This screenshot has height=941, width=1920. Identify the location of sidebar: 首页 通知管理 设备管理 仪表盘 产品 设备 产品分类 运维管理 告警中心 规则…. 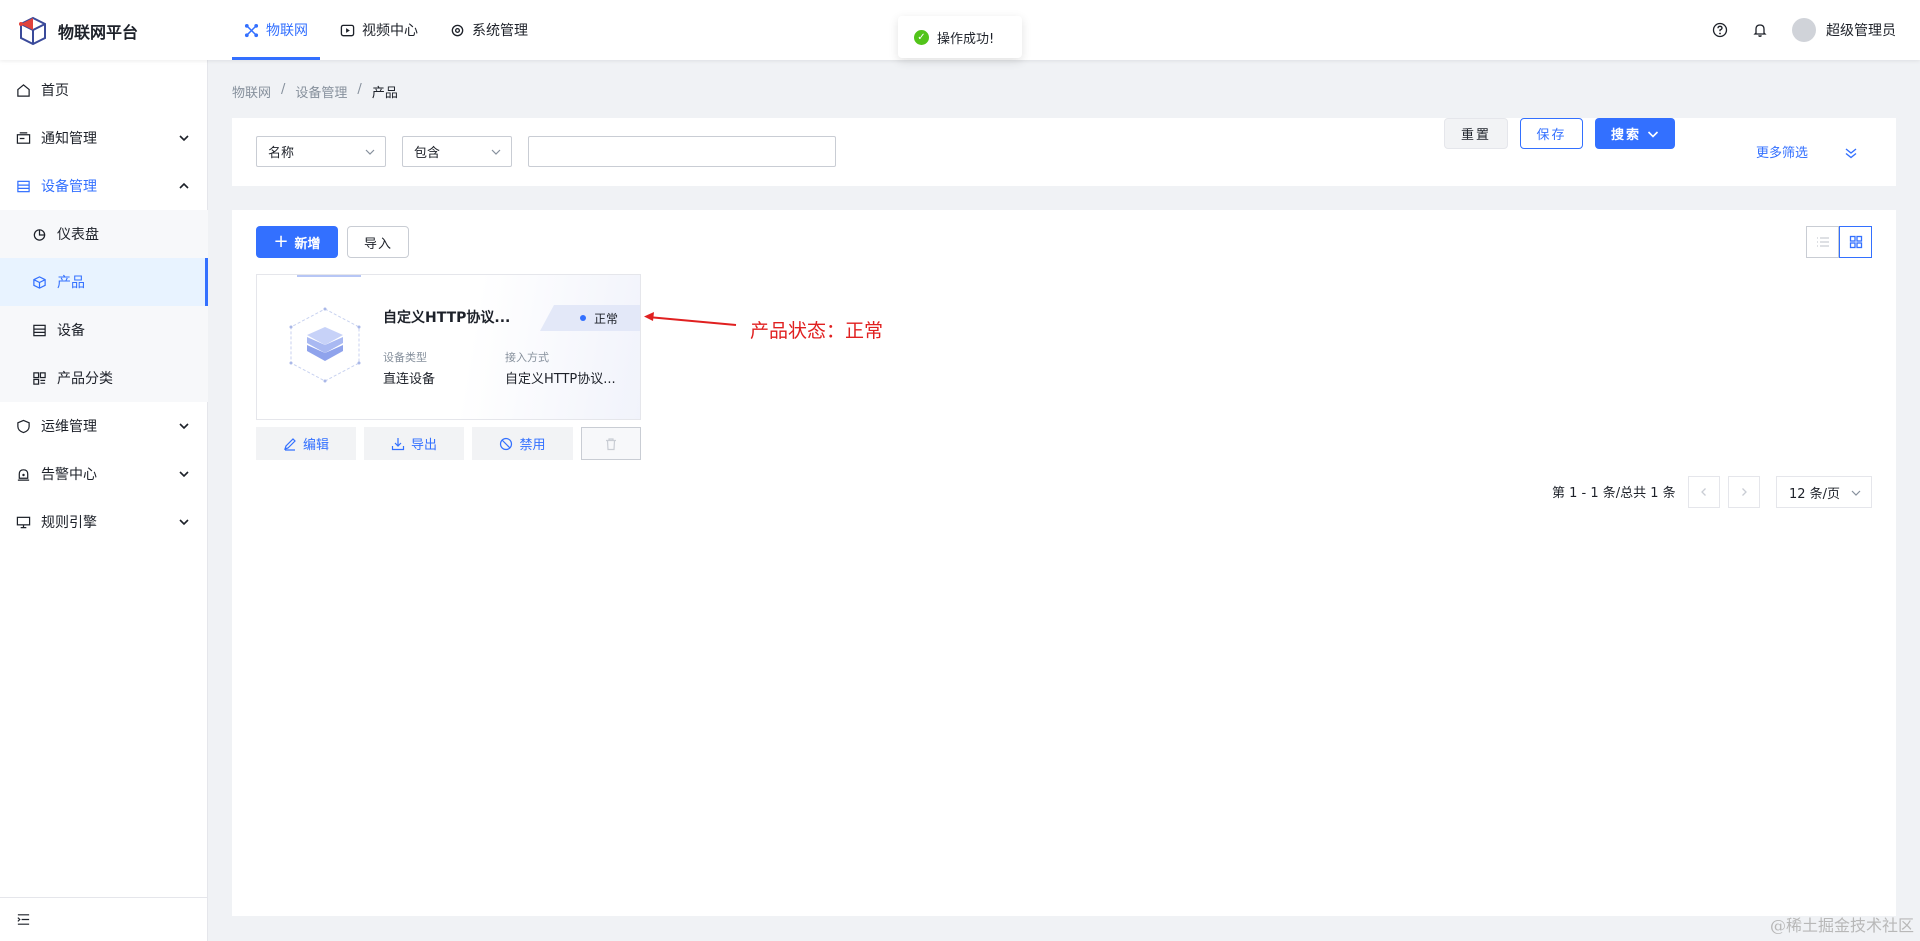
(104, 500).